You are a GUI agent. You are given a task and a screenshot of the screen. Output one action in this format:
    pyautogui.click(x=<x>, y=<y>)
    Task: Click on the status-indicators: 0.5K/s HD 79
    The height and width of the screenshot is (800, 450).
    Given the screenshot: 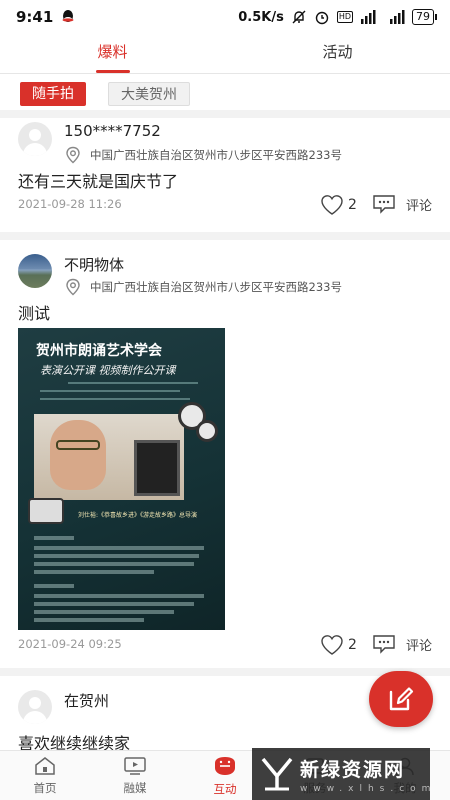 What is the action you would take?
    pyautogui.click(x=337, y=17)
    